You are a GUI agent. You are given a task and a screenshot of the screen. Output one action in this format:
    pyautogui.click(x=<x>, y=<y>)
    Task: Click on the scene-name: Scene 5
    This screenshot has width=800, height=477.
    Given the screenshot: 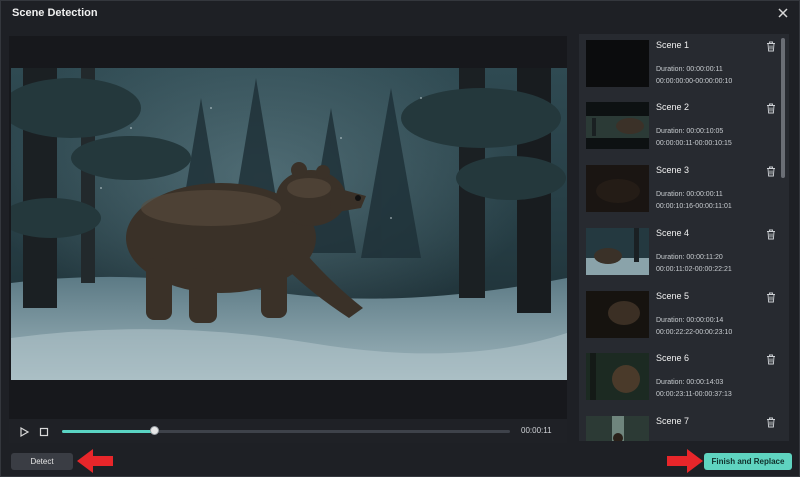 What is the action you would take?
    pyautogui.click(x=673, y=296)
    